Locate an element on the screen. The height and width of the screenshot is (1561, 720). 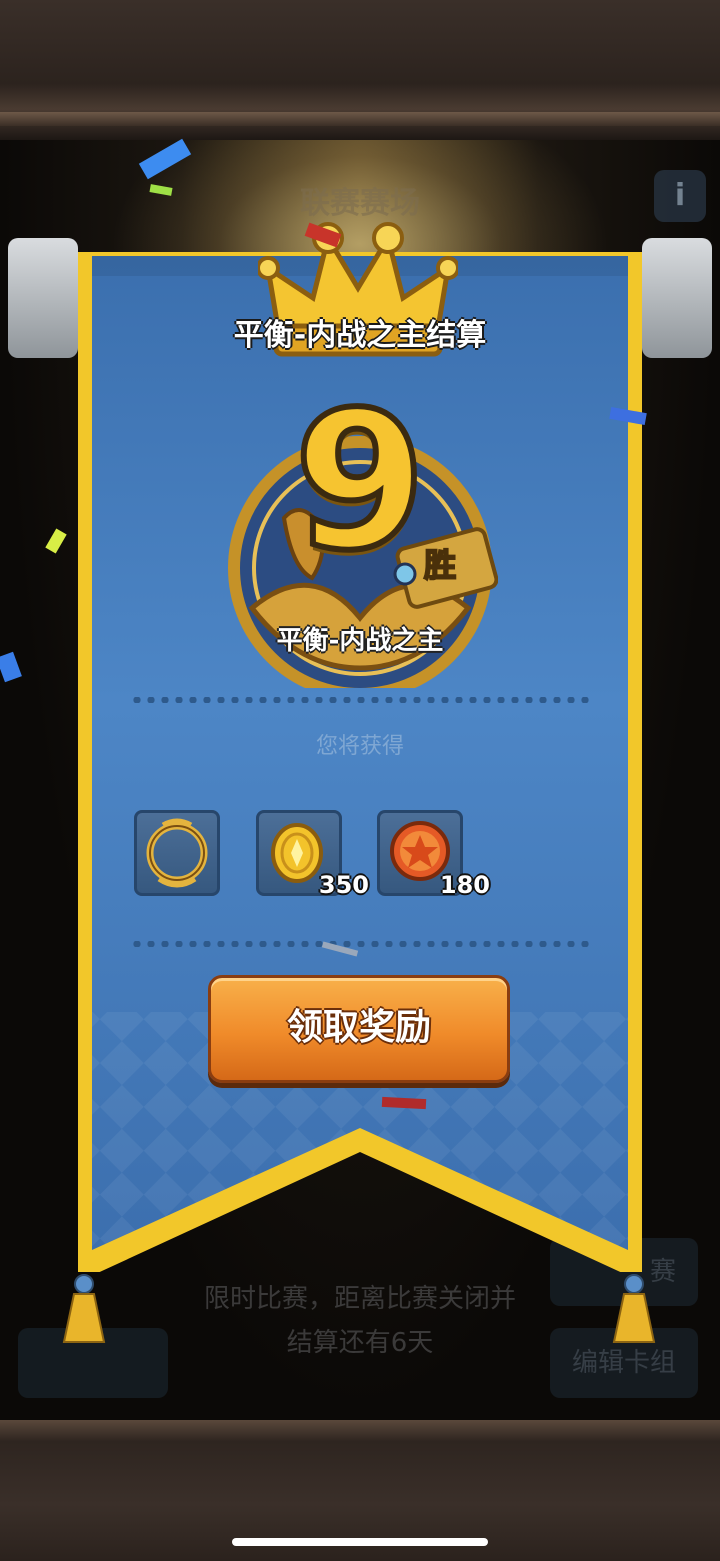
golden-frame-icon is located at coordinates (177, 853).